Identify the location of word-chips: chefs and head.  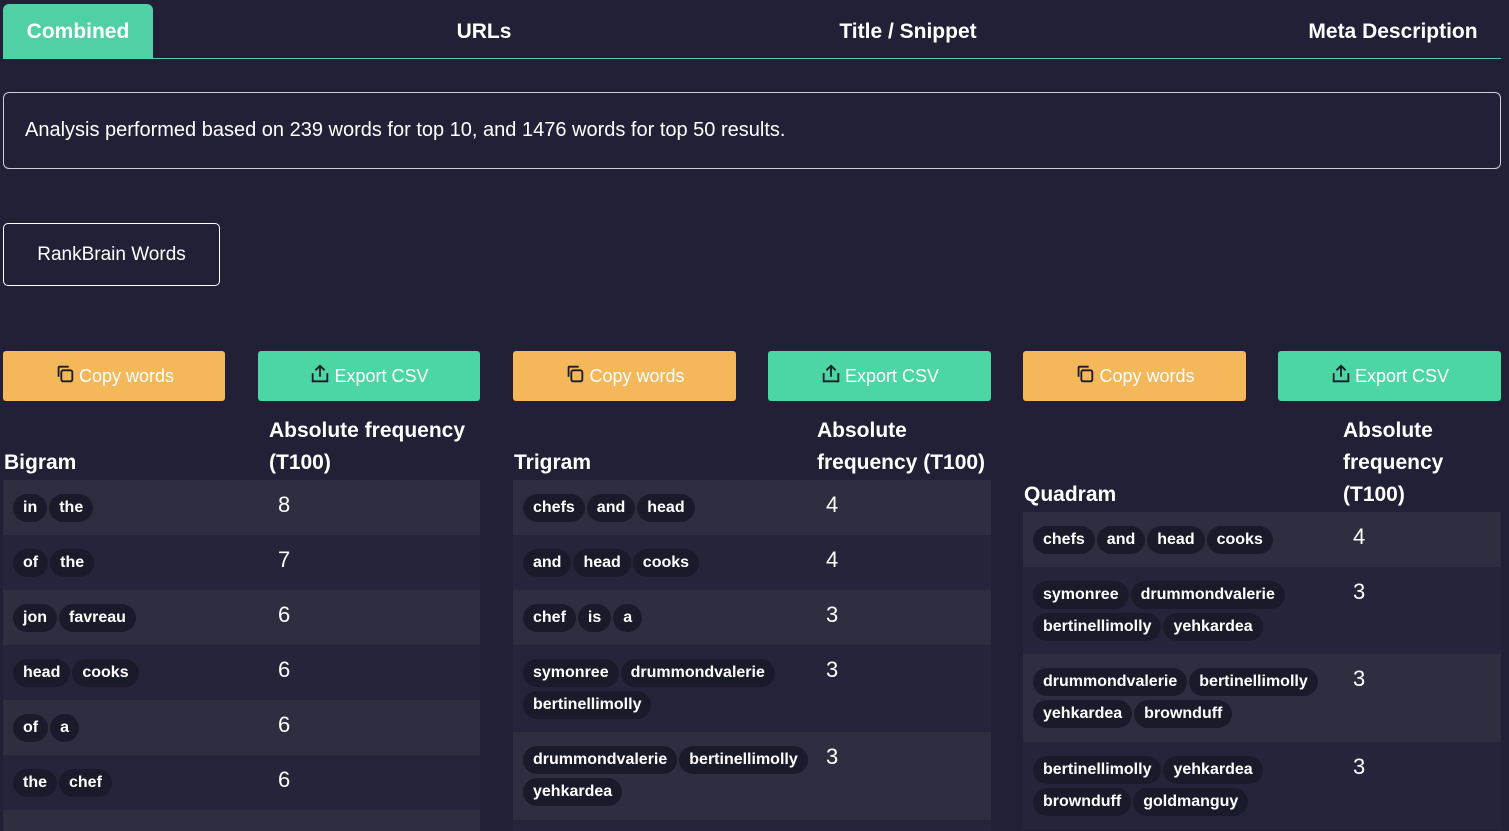
(668, 508).